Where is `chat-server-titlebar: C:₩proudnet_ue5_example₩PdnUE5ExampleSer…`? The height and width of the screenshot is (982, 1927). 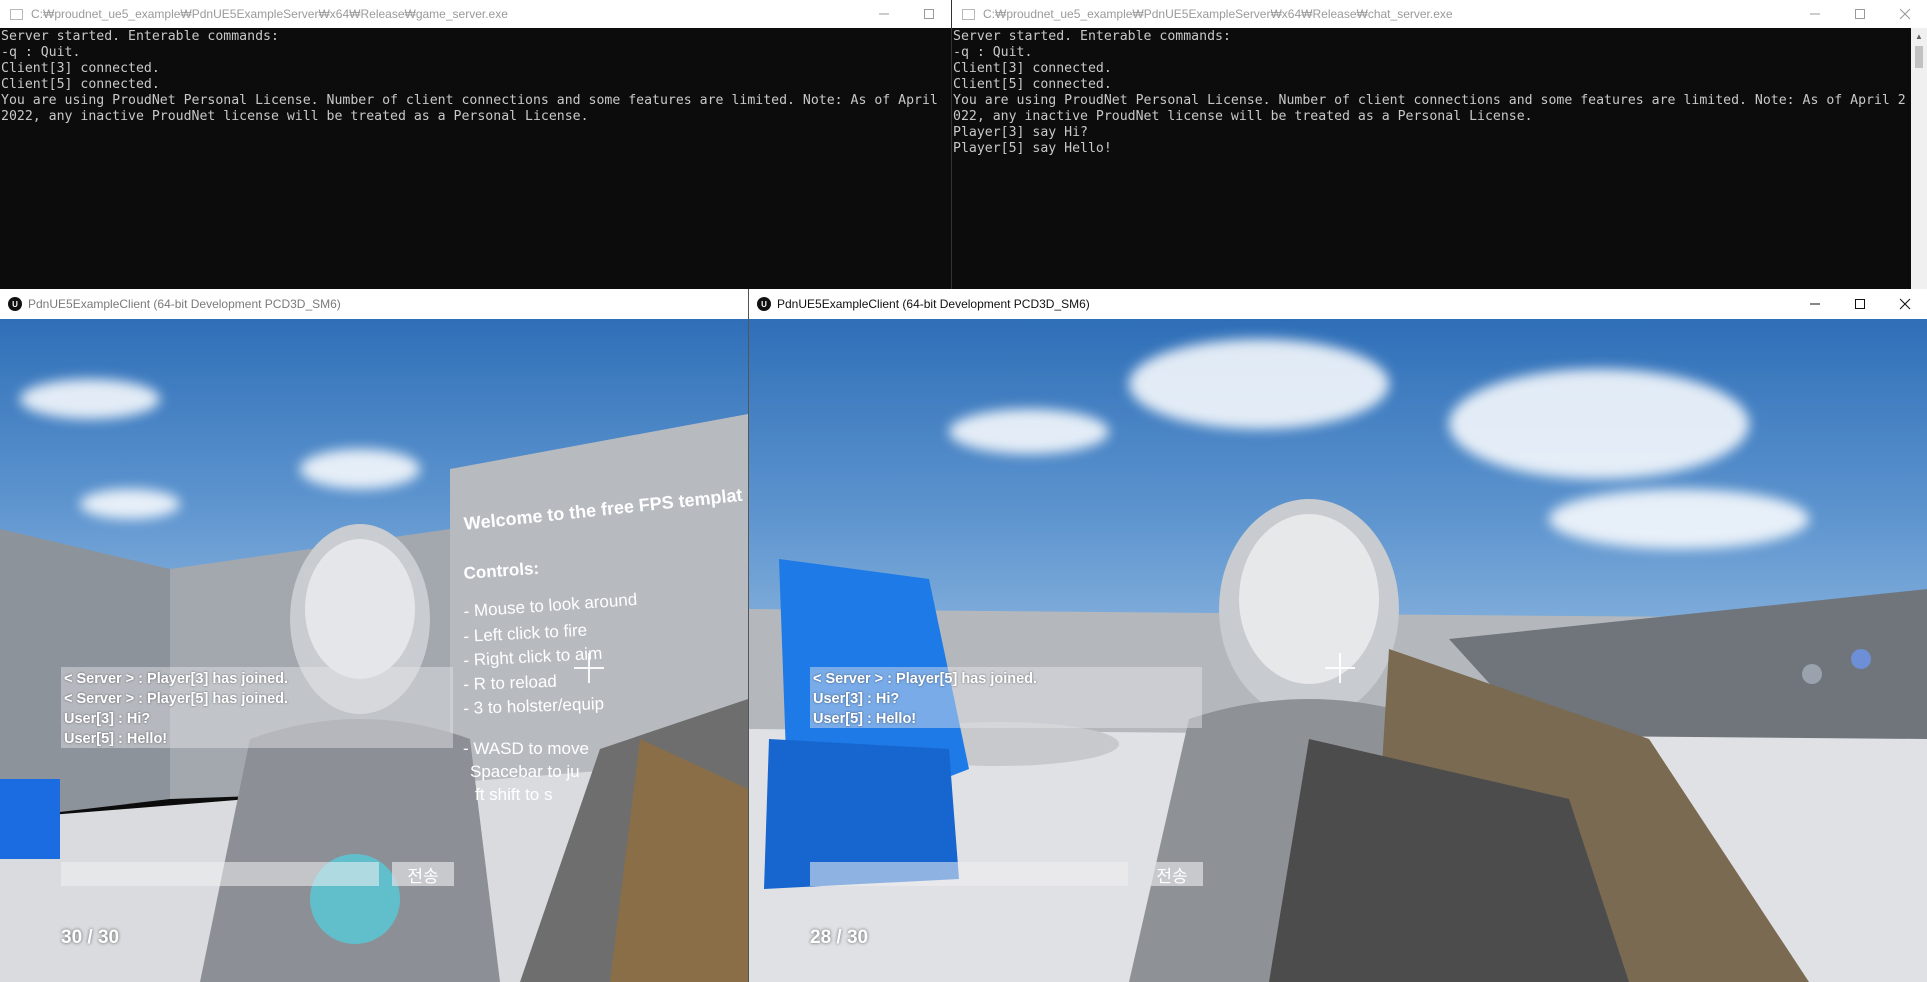
chat-server-titlebar: C:₩proudnet_ue5_example₩PdnUE5ExampleSer… is located at coordinates (1439, 14).